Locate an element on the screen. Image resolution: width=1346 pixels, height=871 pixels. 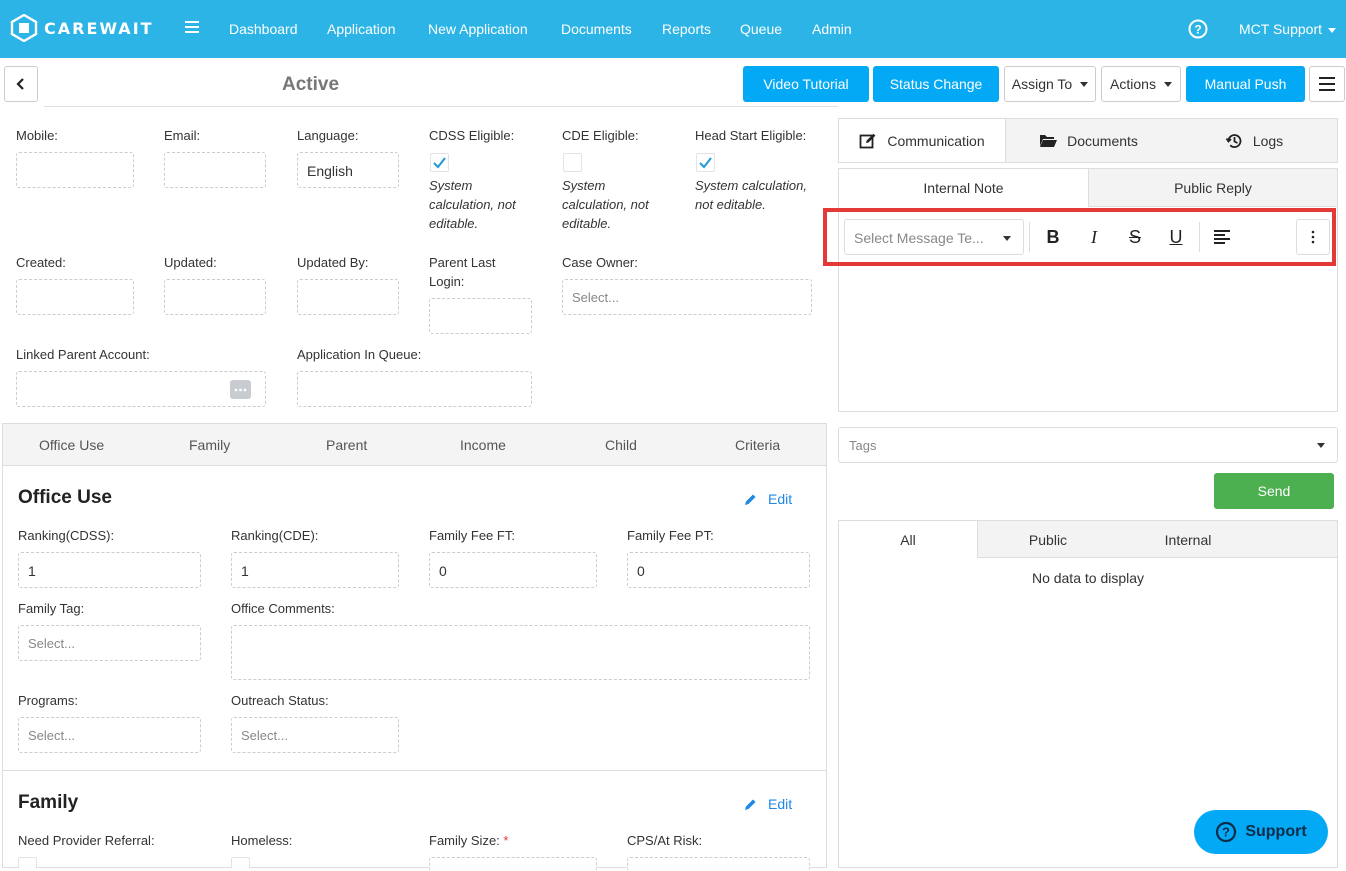
mobile-field is located at coordinates (75, 170).